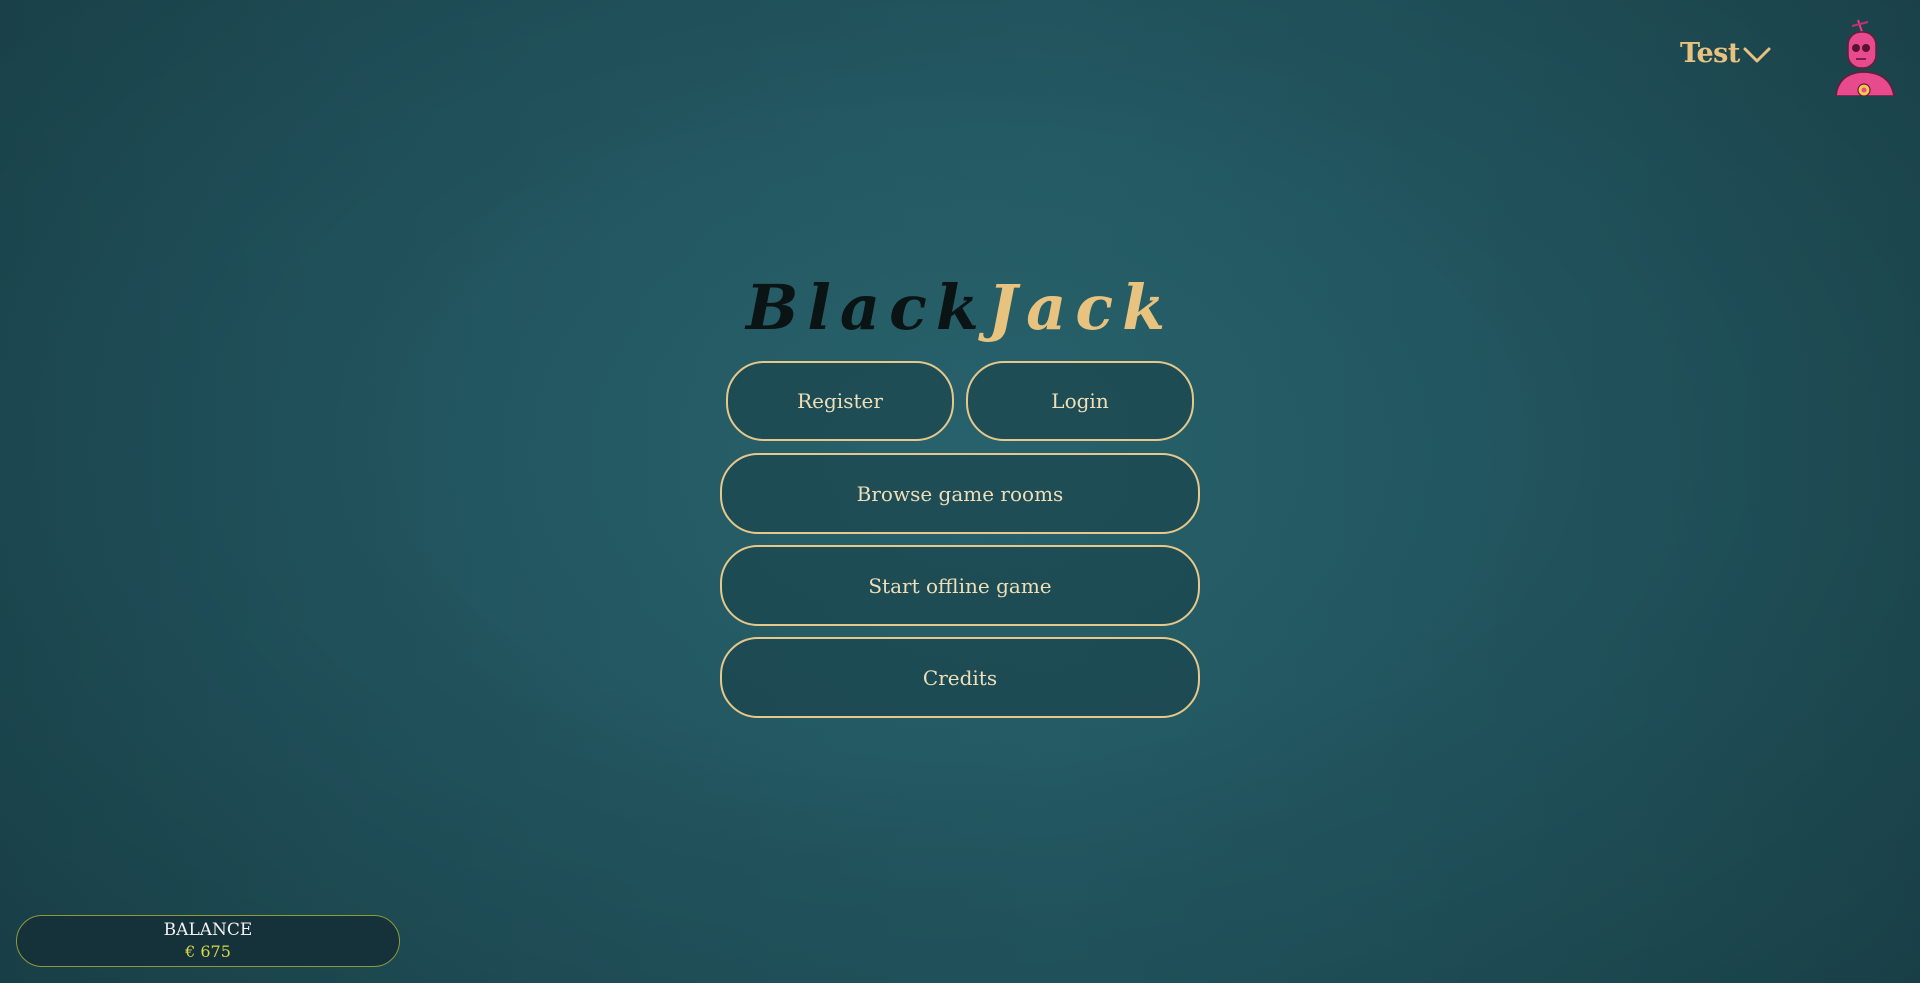 The image size is (1920, 983). What do you see at coordinates (208, 941) in the screenshot?
I see `balance-panel: BALANCE € 675` at bounding box center [208, 941].